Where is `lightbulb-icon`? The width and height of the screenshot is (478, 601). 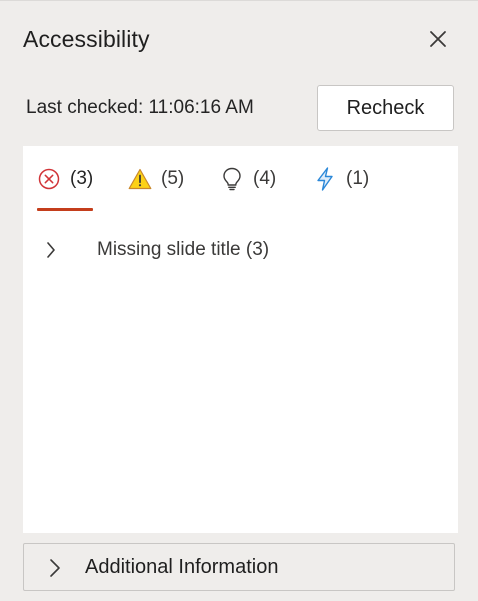 lightbulb-icon is located at coordinates (232, 179).